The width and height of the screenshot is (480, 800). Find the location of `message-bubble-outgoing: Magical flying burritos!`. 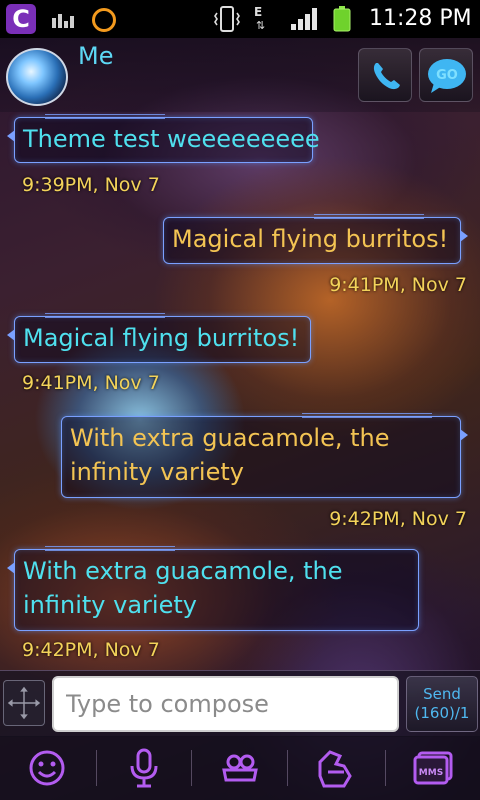

message-bubble-outgoing: Magical flying burritos! is located at coordinates (315, 239).